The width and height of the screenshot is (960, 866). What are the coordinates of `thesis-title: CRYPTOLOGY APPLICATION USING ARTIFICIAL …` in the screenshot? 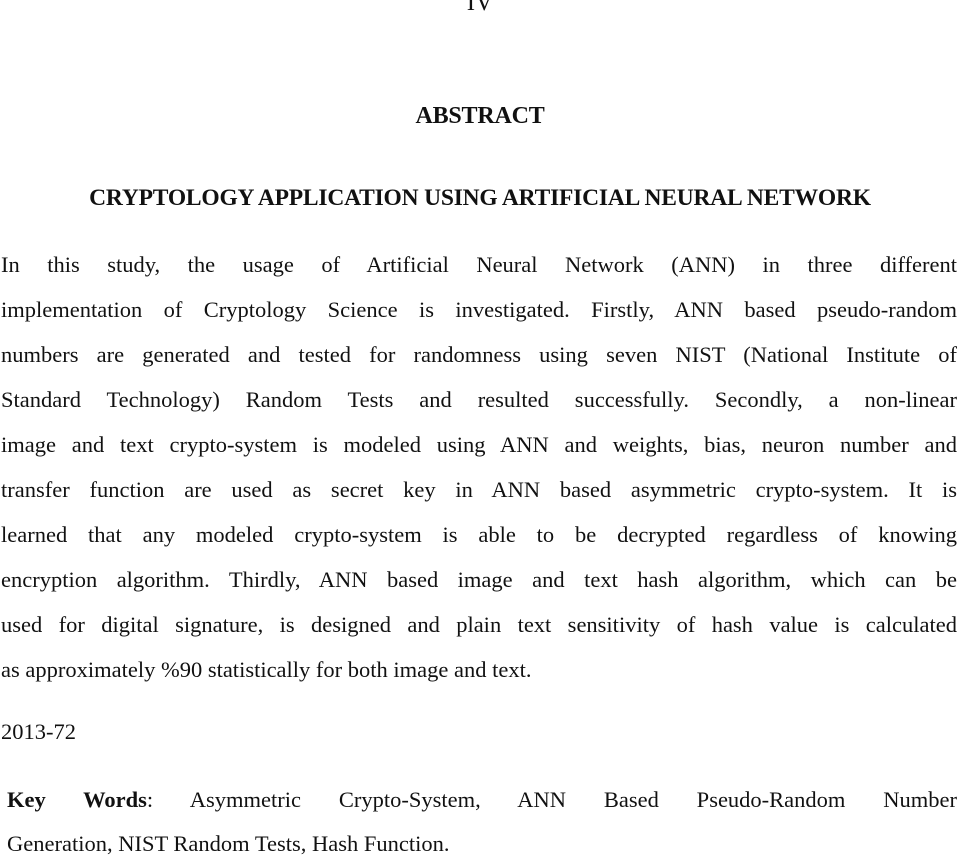 It's located at (480, 198).